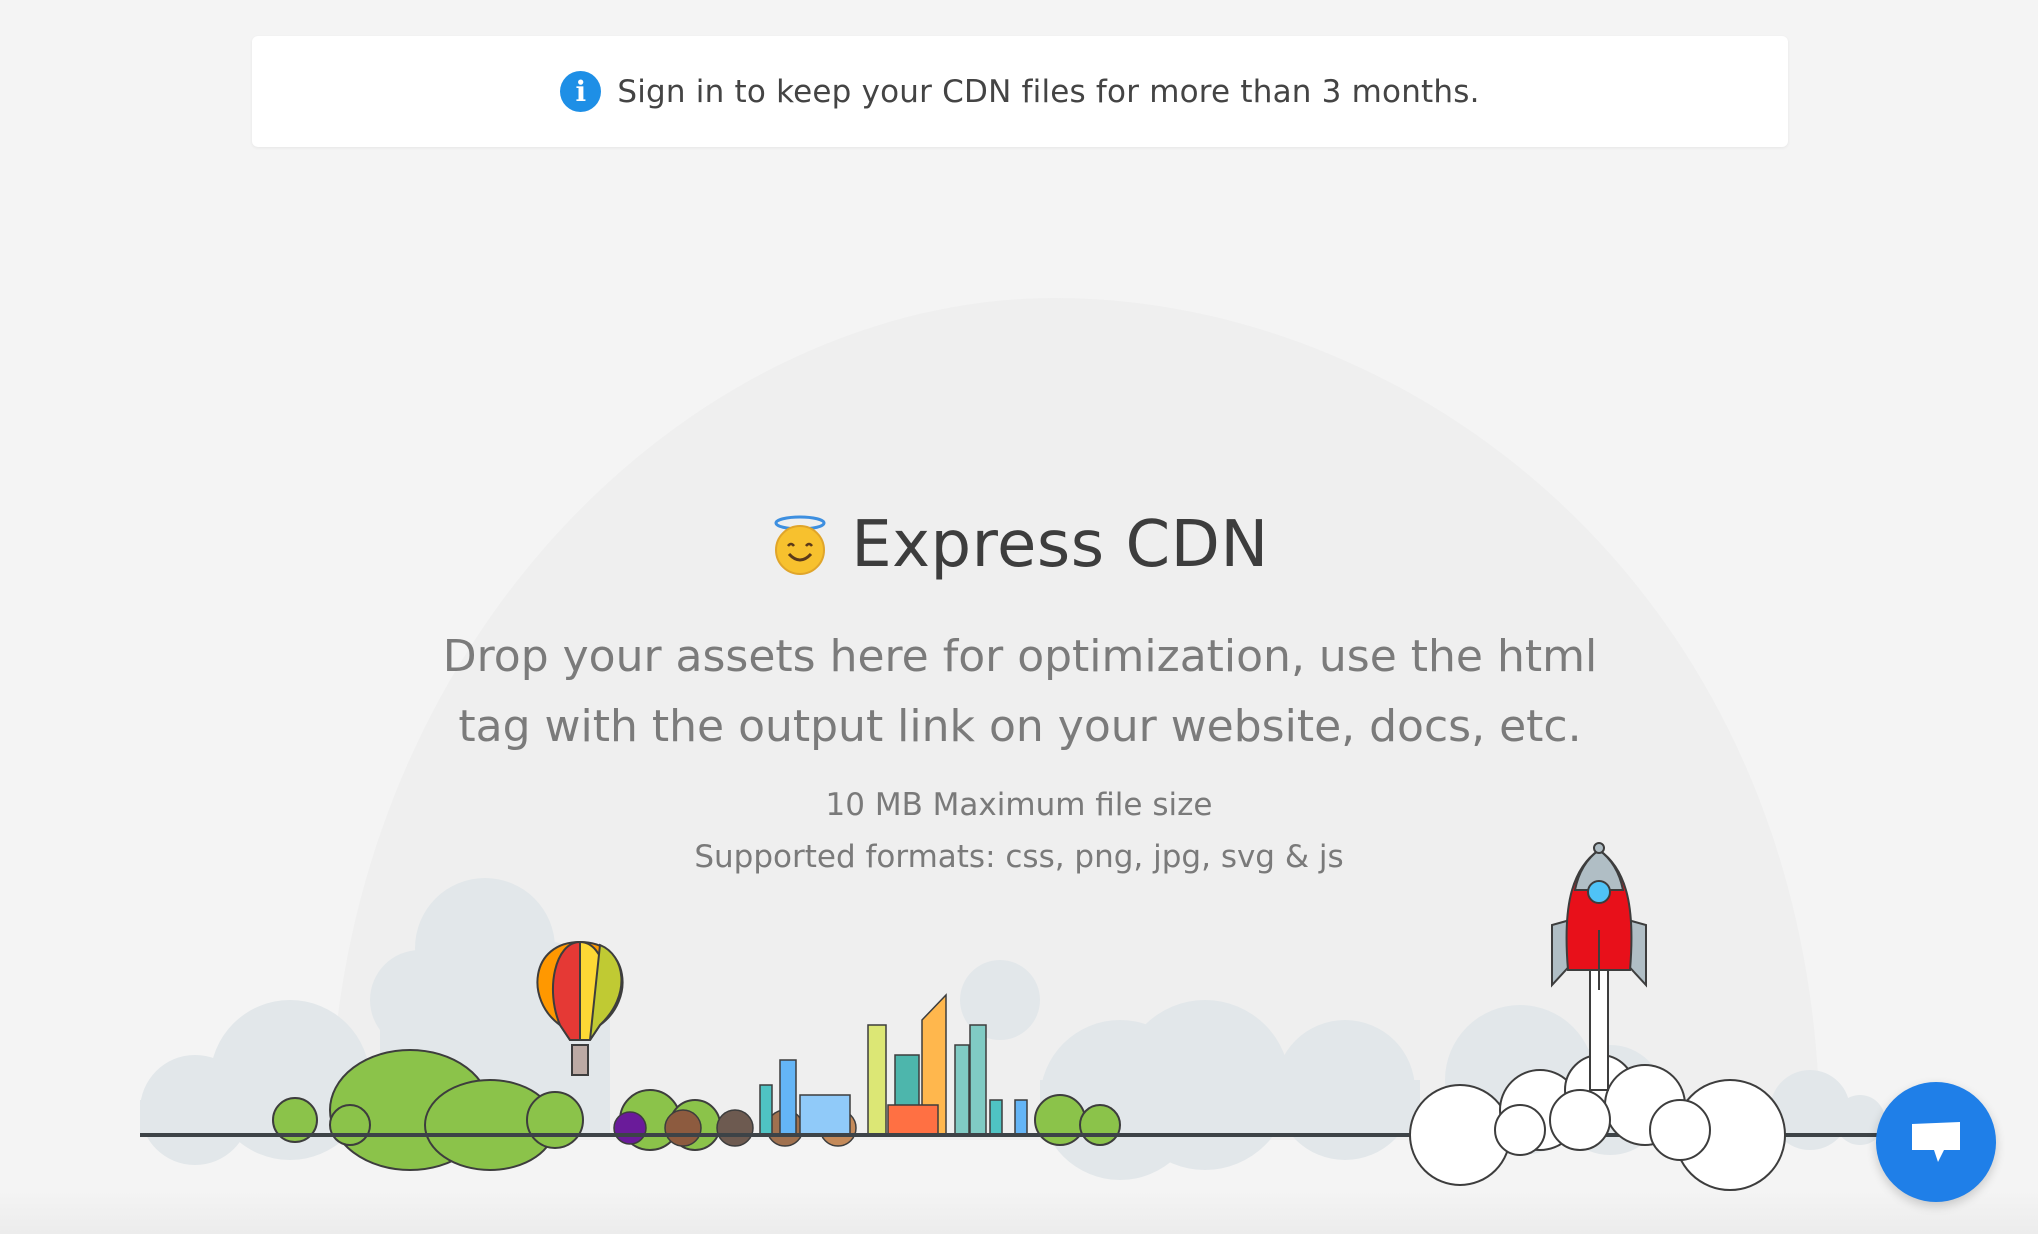 This screenshot has width=2038, height=1234. What do you see at coordinates (800, 545) in the screenshot?
I see `angel-emoji-icon` at bounding box center [800, 545].